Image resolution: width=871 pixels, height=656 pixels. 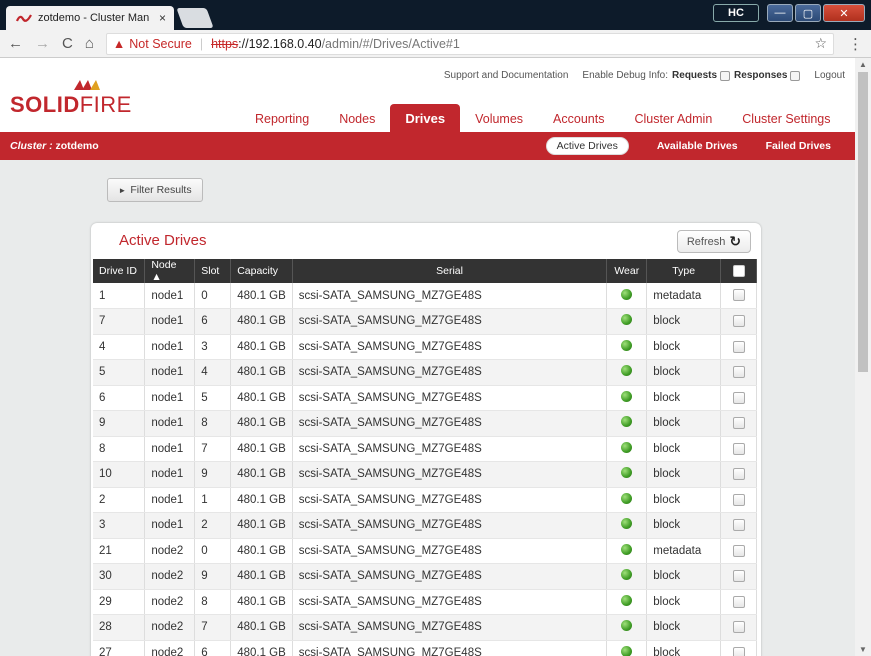 What do you see at coordinates (213, 398) in the screenshot?
I see `cell-slot: 5` at bounding box center [213, 398].